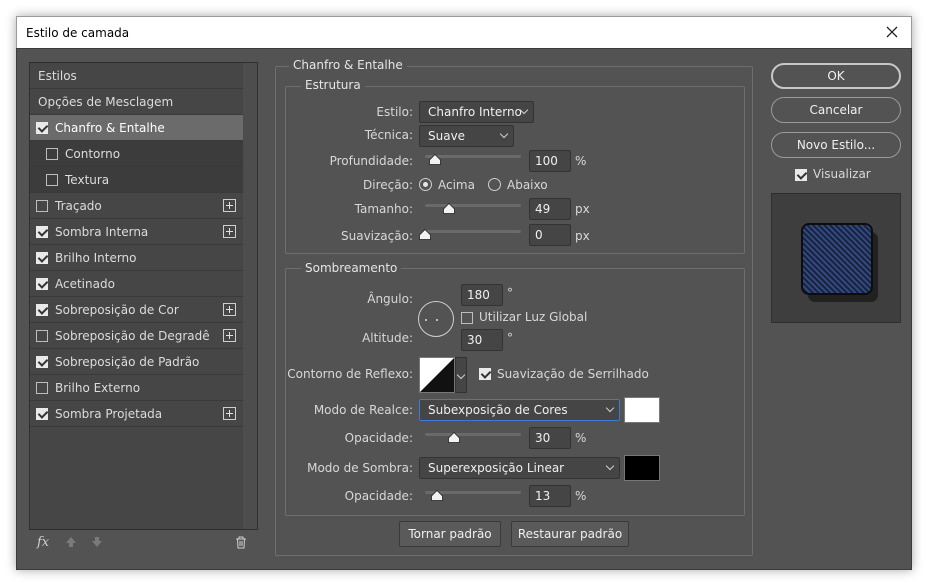  What do you see at coordinates (476, 112) in the screenshot?
I see `style-select: Chanfro Interno` at bounding box center [476, 112].